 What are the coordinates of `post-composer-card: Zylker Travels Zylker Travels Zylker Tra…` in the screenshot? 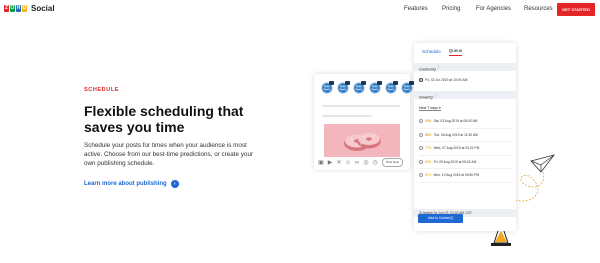 It's located at (364, 122).